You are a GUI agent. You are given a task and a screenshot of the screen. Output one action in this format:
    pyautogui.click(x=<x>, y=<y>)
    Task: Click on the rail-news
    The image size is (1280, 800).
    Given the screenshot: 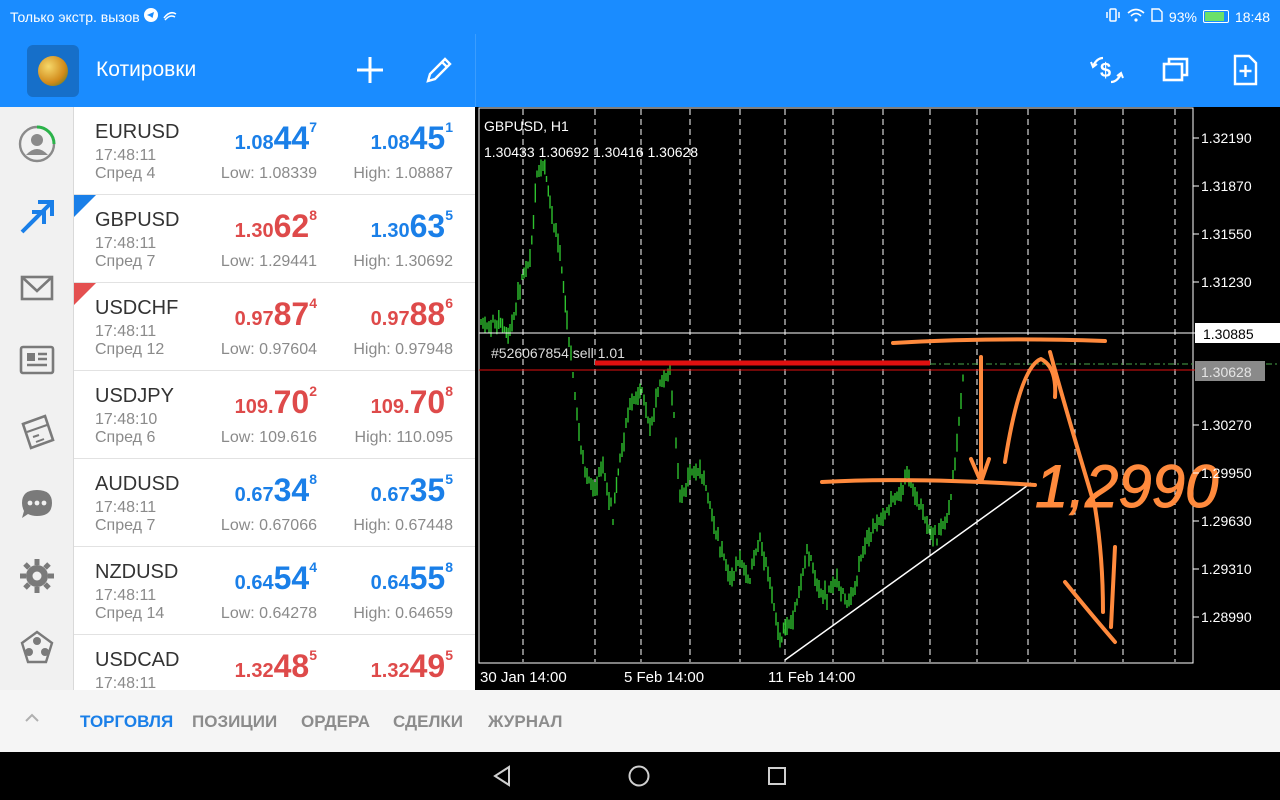 What is the action you would take?
    pyautogui.click(x=37, y=360)
    